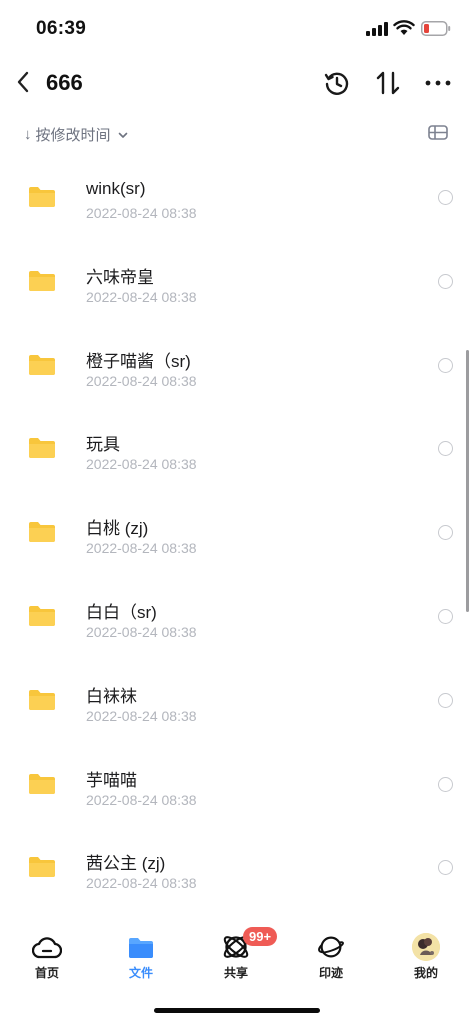 The image size is (473, 1024). I want to click on file-name: 茜公主 (zj), so click(126, 864).